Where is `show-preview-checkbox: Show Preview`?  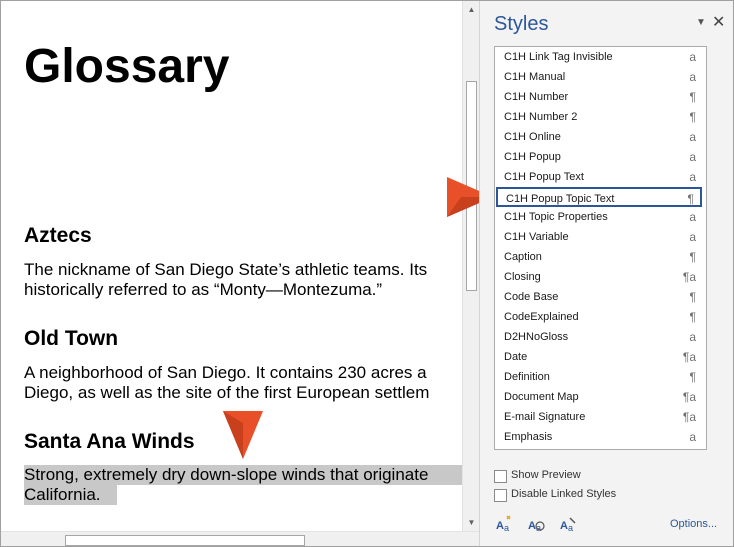 show-preview-checkbox: Show Preview is located at coordinates (613, 476).